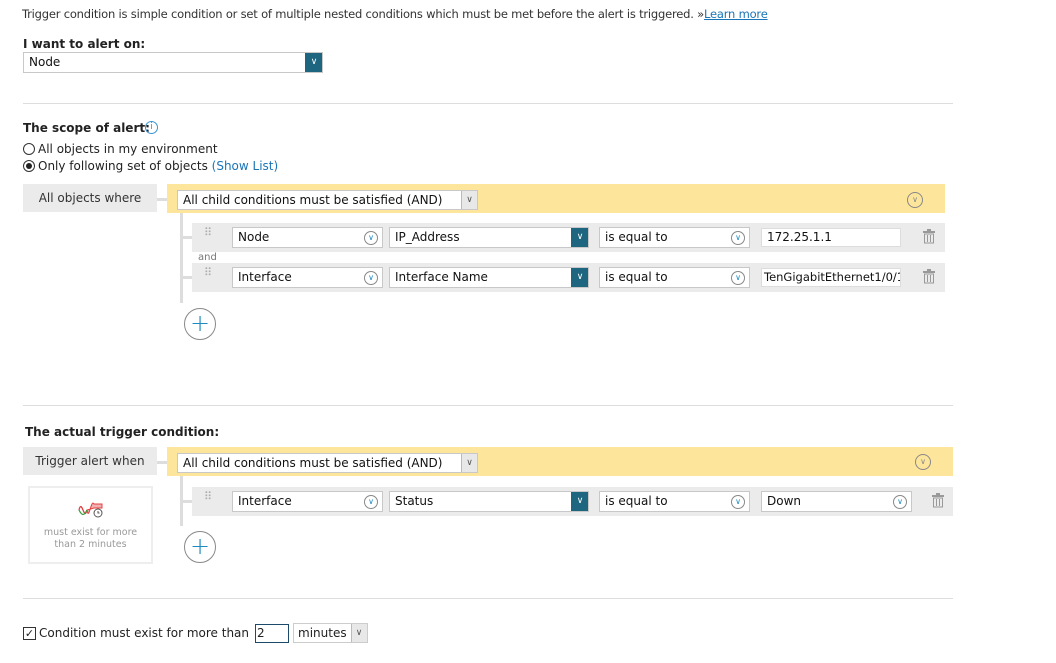 The image size is (1056, 663). Describe the element at coordinates (489, 277) in the screenshot. I see `field-select: Interface Name ∨` at that location.